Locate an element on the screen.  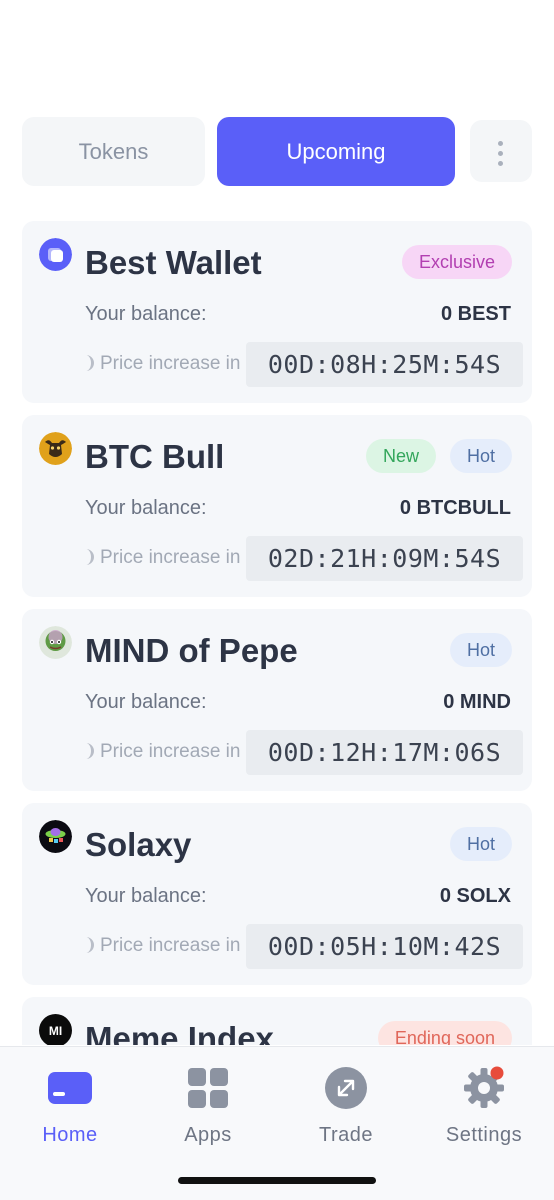
price-increase-row: Price increase in 00D:08H:25M:54S is located at coordinates (302, 364).